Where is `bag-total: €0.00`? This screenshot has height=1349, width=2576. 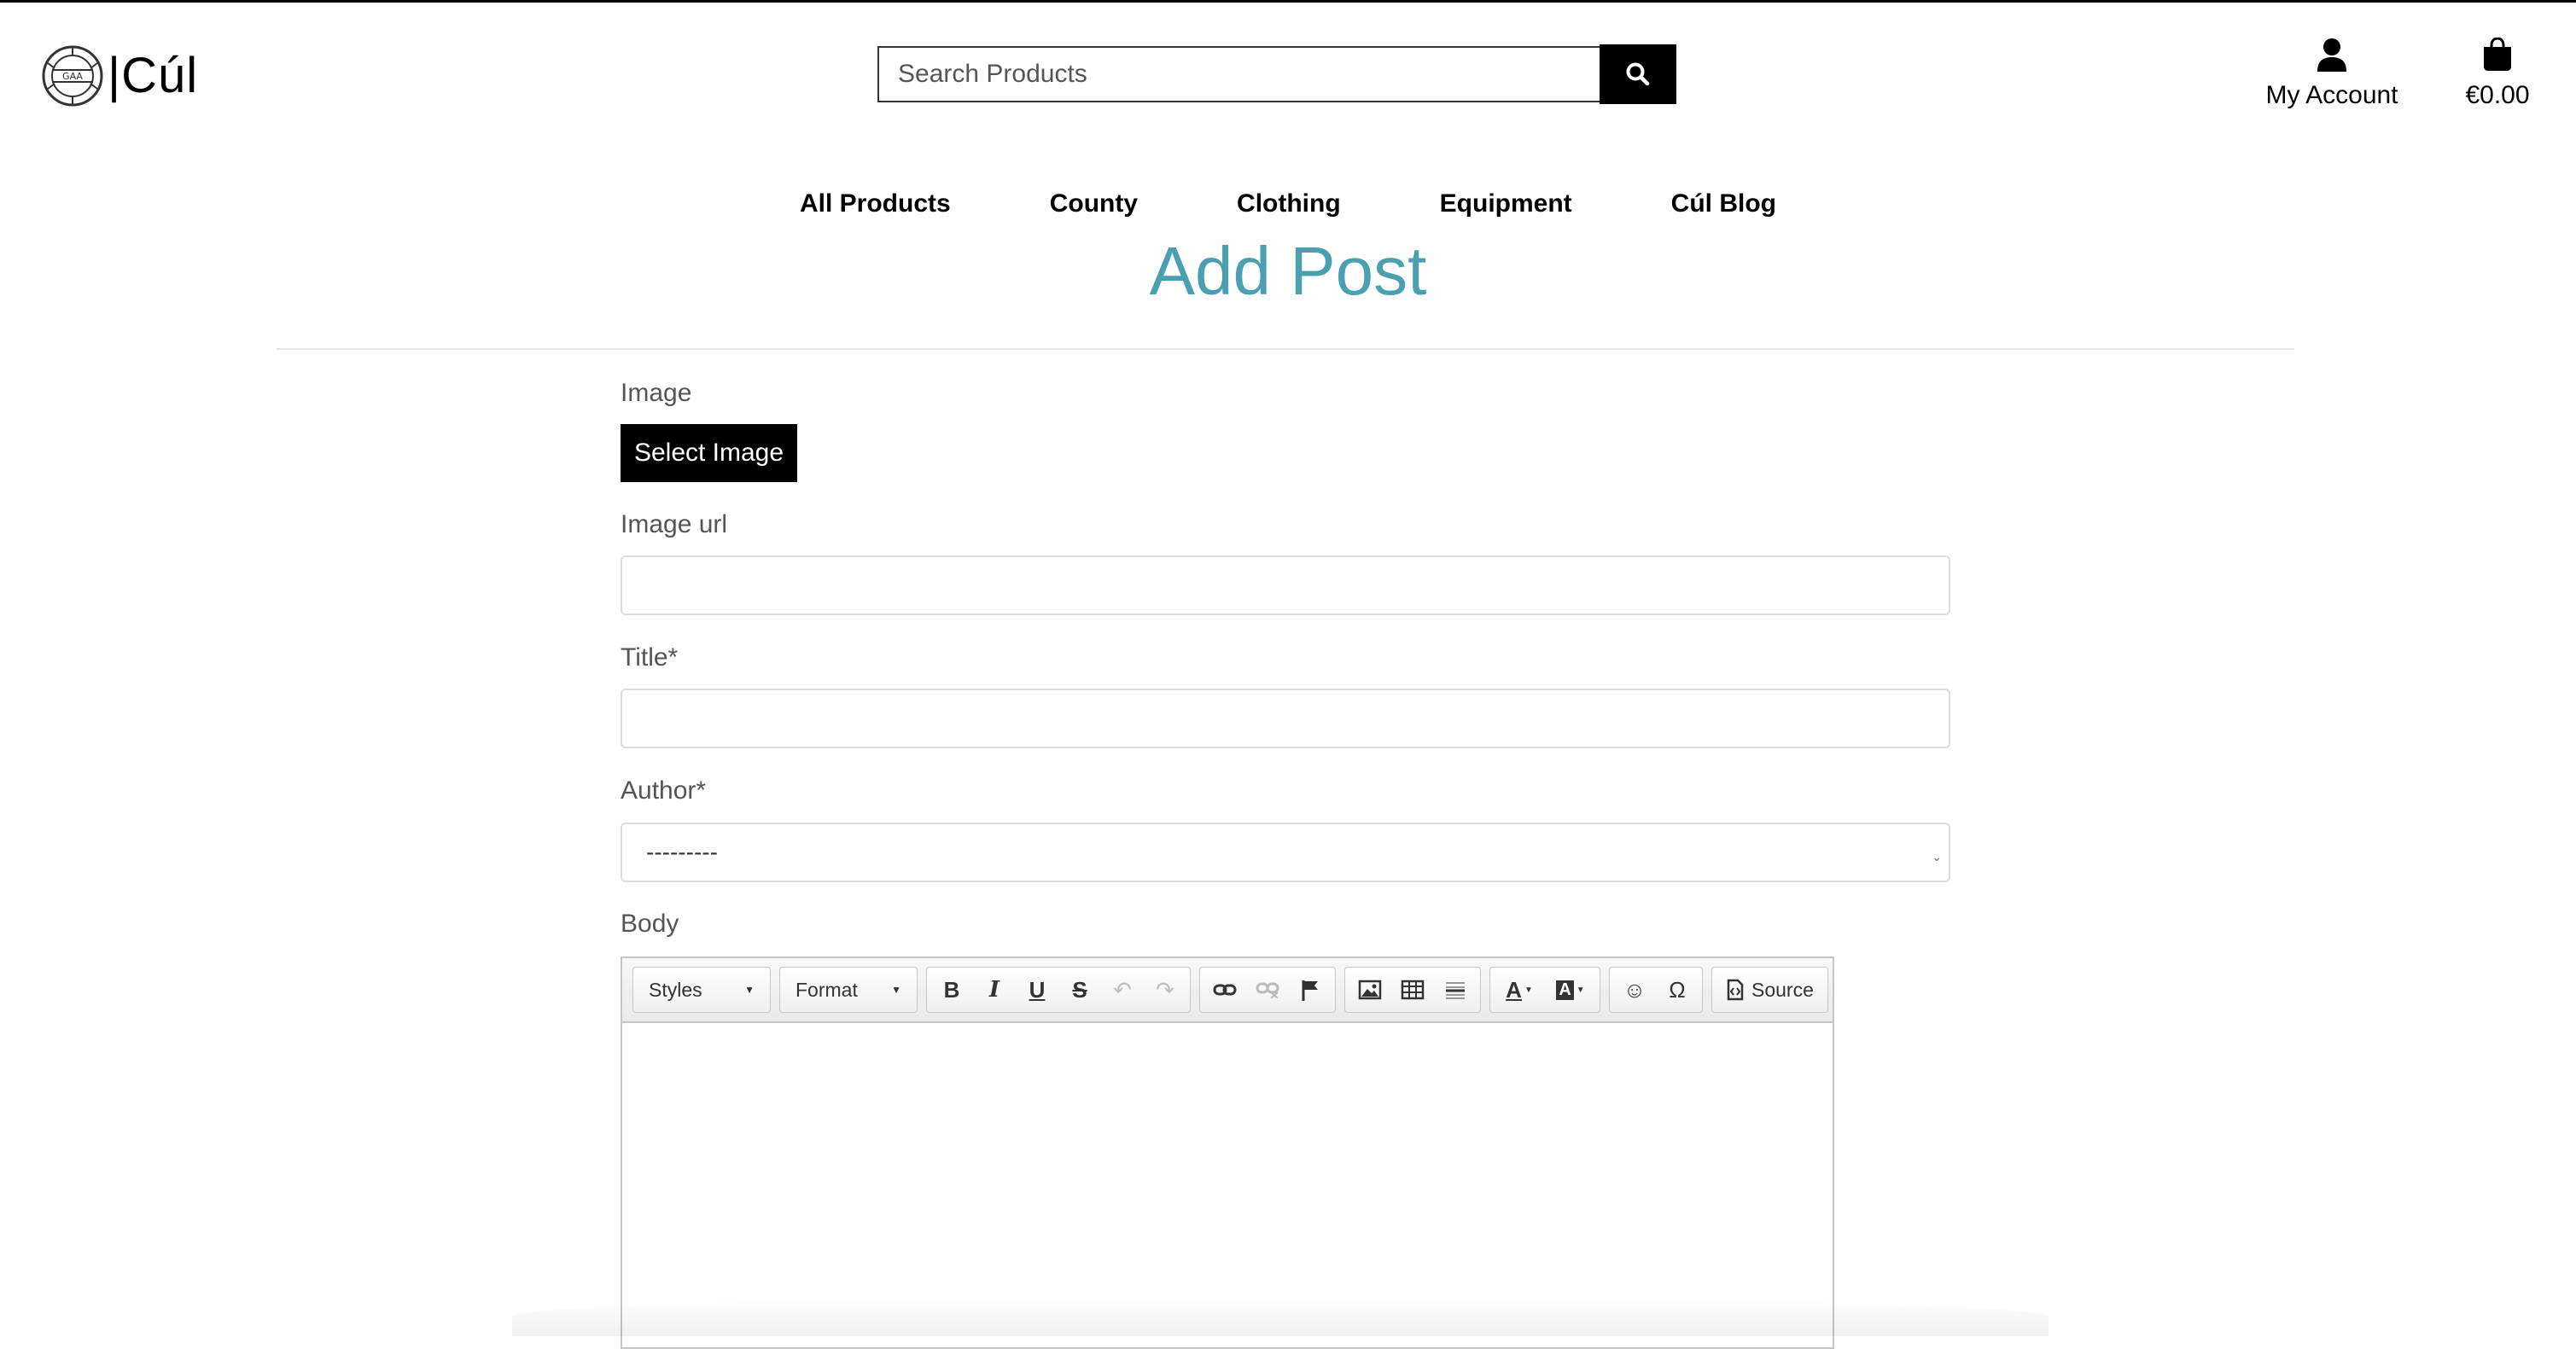 bag-total: €0.00 is located at coordinates (2497, 95).